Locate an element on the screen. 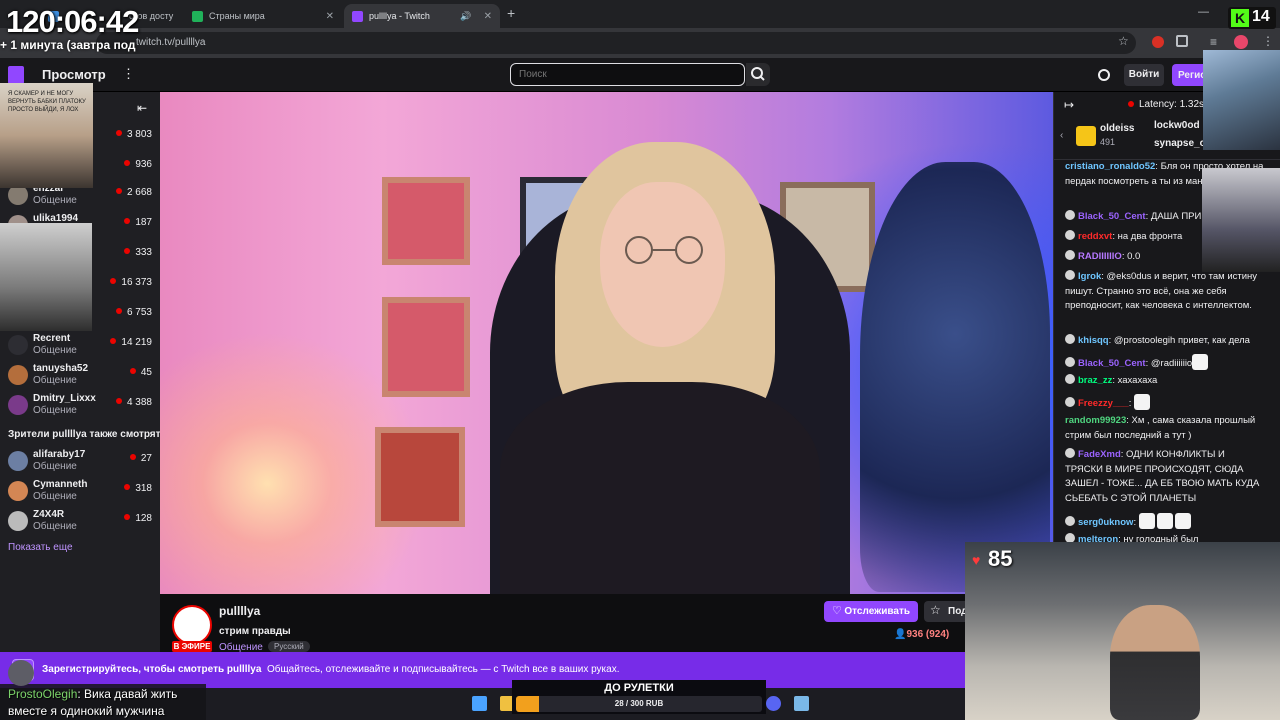  collapse-sidebar-icon: ⇤ is located at coordinates (142, 108).